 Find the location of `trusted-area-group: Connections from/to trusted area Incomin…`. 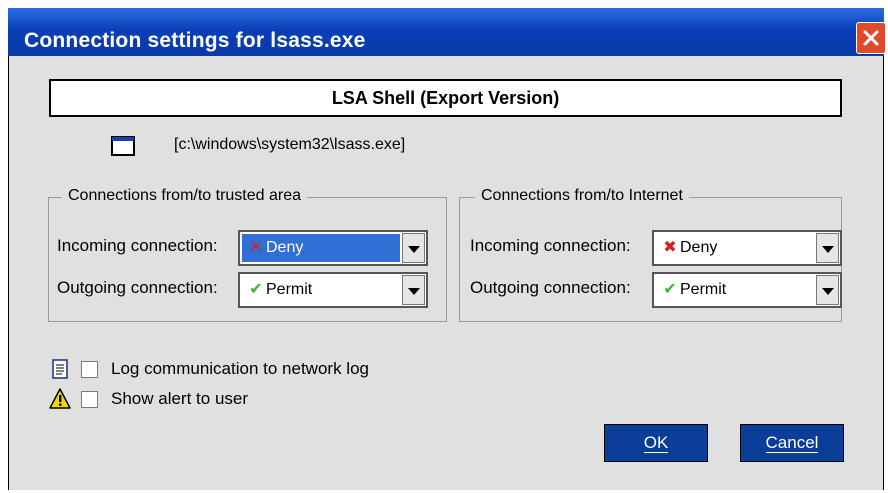

trusted-area-group: Connections from/to trusted area Incomin… is located at coordinates (247, 254).